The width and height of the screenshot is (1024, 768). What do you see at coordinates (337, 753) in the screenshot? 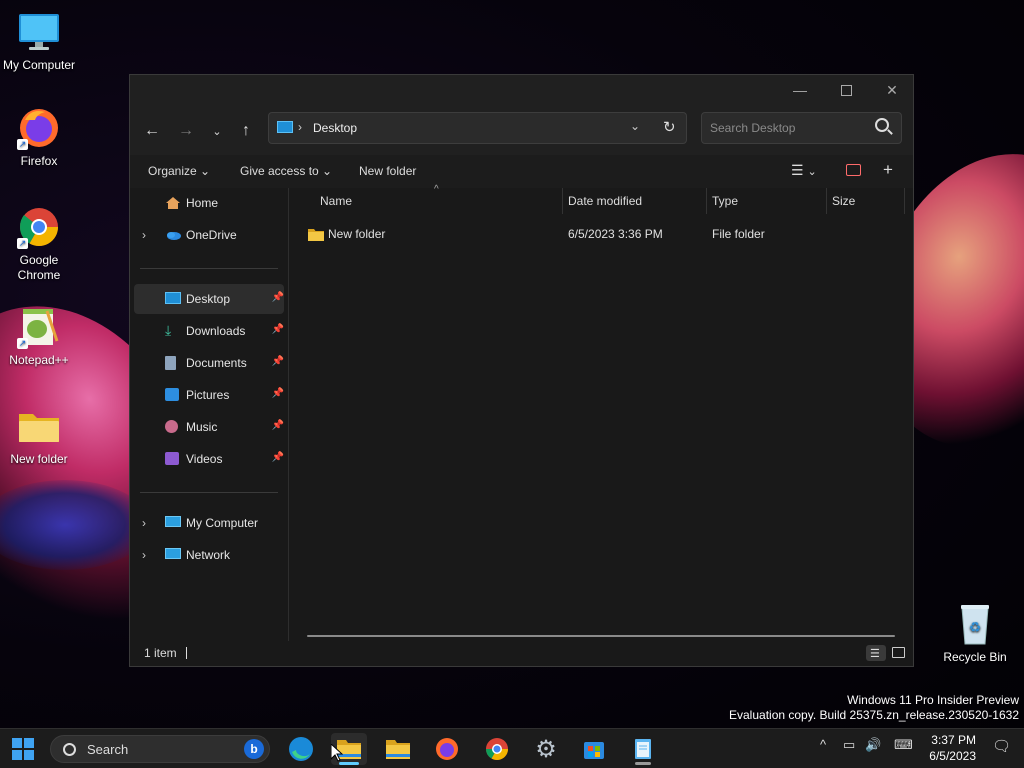
I see `mouse-cursor-icon` at bounding box center [337, 753].